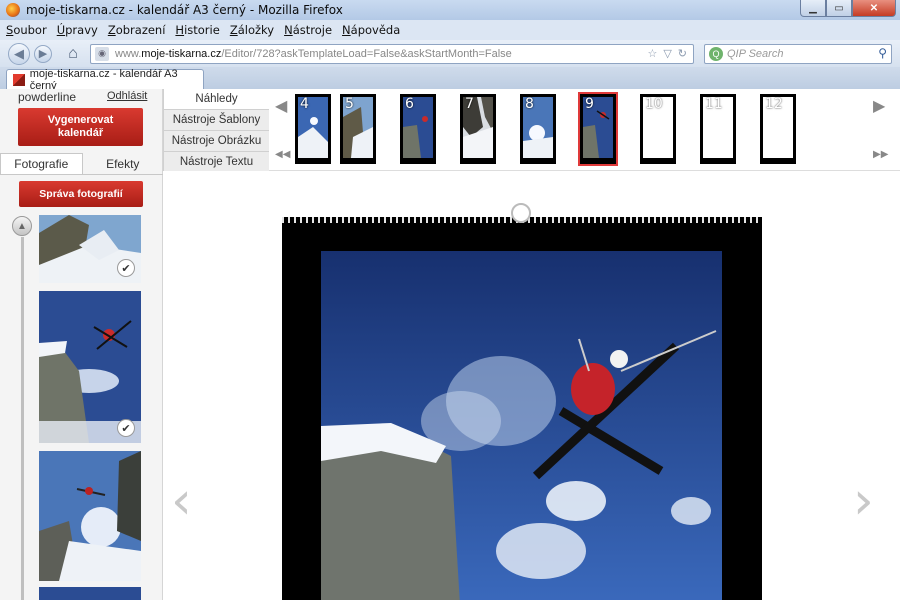  What do you see at coordinates (102, 53) in the screenshot?
I see `site-identity-icon: ◉` at bounding box center [102, 53].